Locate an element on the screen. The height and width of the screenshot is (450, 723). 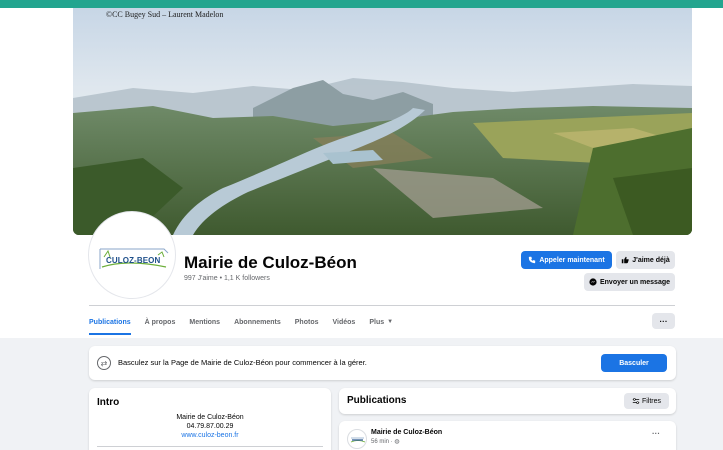
post-author-avatar is located at coordinates (357, 439).